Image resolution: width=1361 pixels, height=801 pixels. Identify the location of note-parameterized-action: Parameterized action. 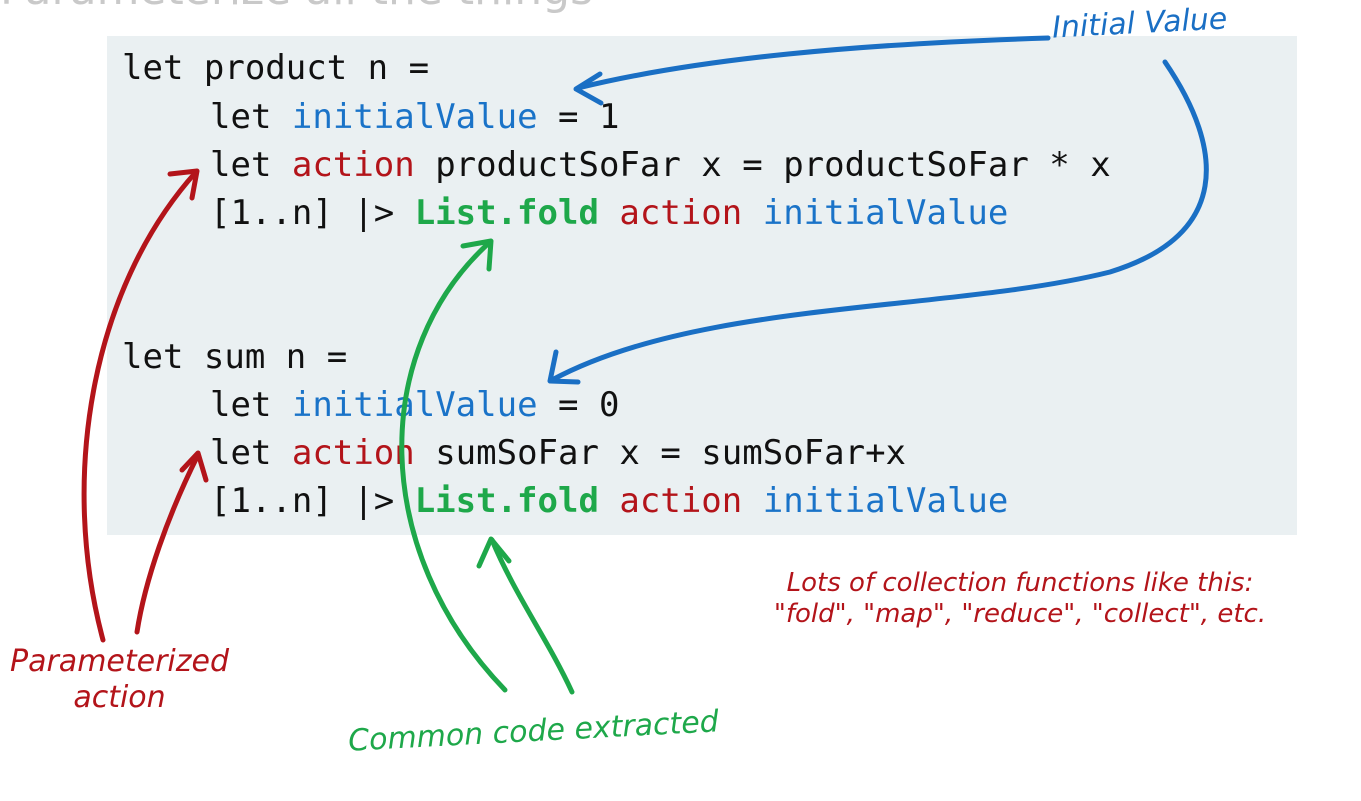
(119, 680).